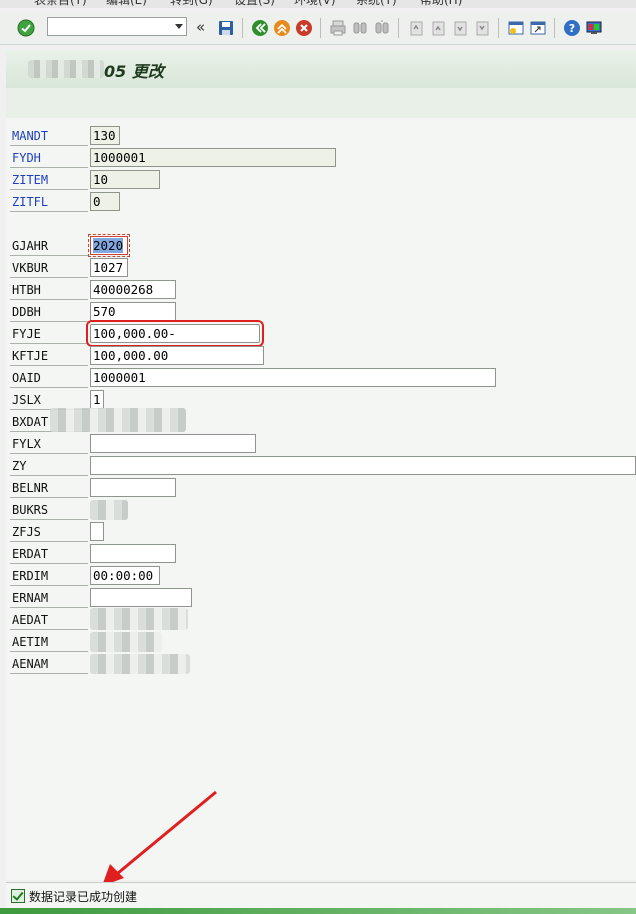  I want to click on prev-page-icon, so click(438, 28).